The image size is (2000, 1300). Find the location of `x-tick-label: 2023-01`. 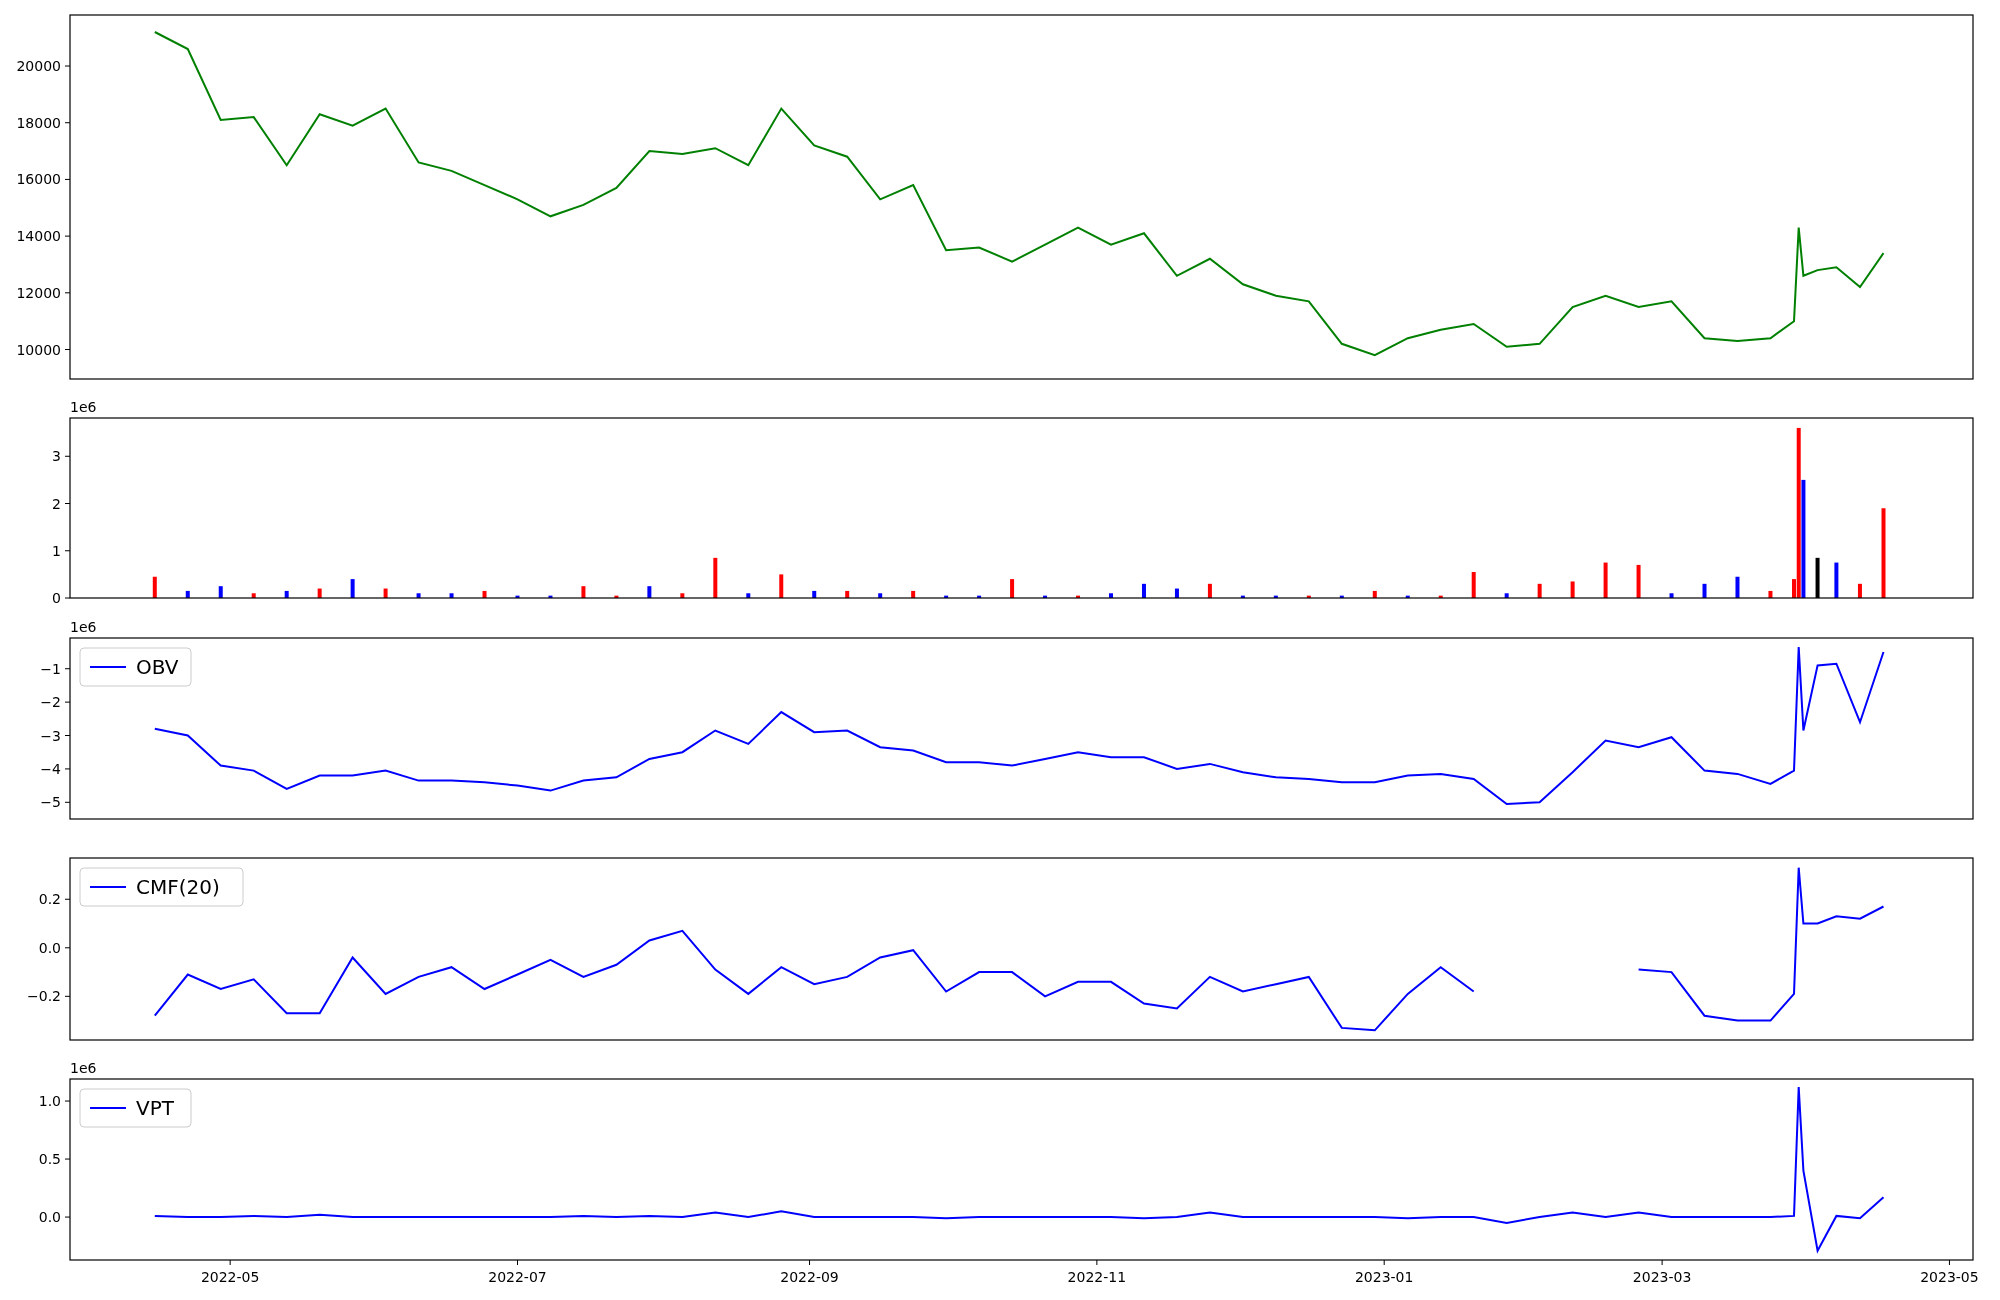

x-tick-label: 2023-01 is located at coordinates (1384, 1277).